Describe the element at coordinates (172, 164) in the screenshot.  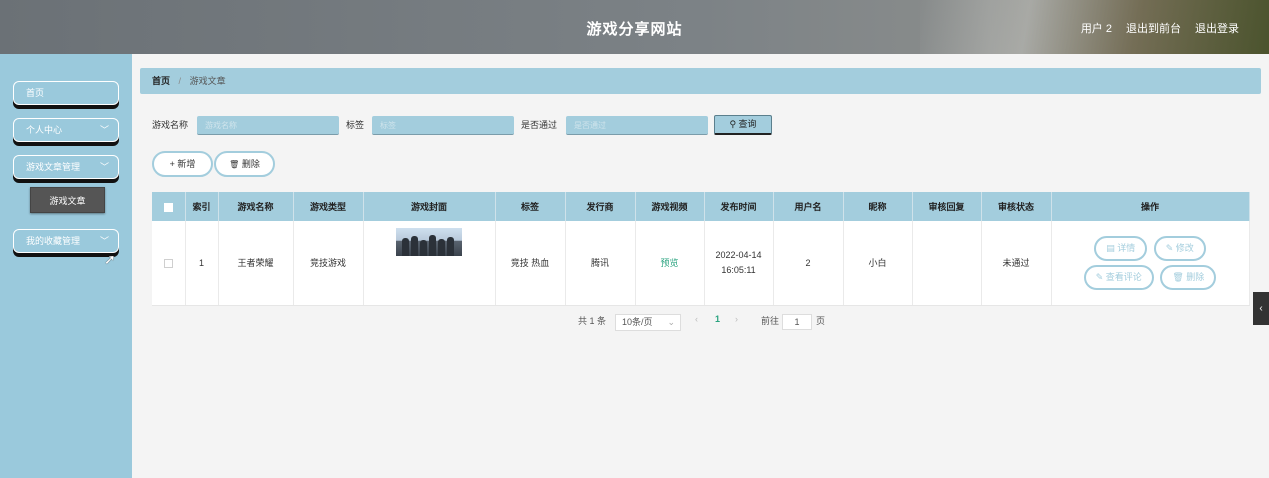
I see `plus-icon: +` at that location.